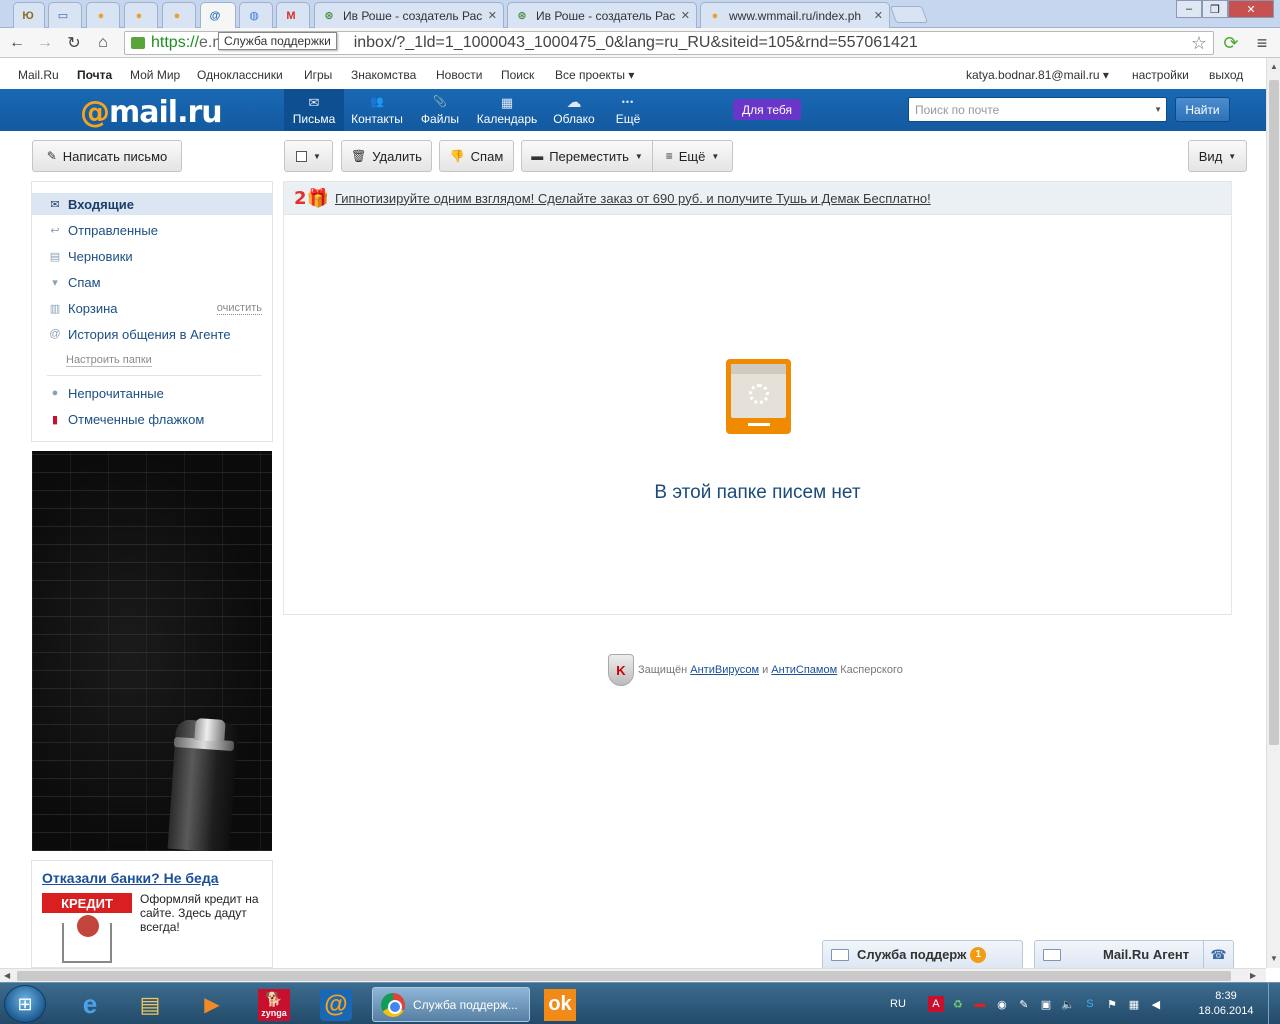 This screenshot has height=1024, width=1280. What do you see at coordinates (1226, 75) in the screenshot?
I see `logout-link: выход` at bounding box center [1226, 75].